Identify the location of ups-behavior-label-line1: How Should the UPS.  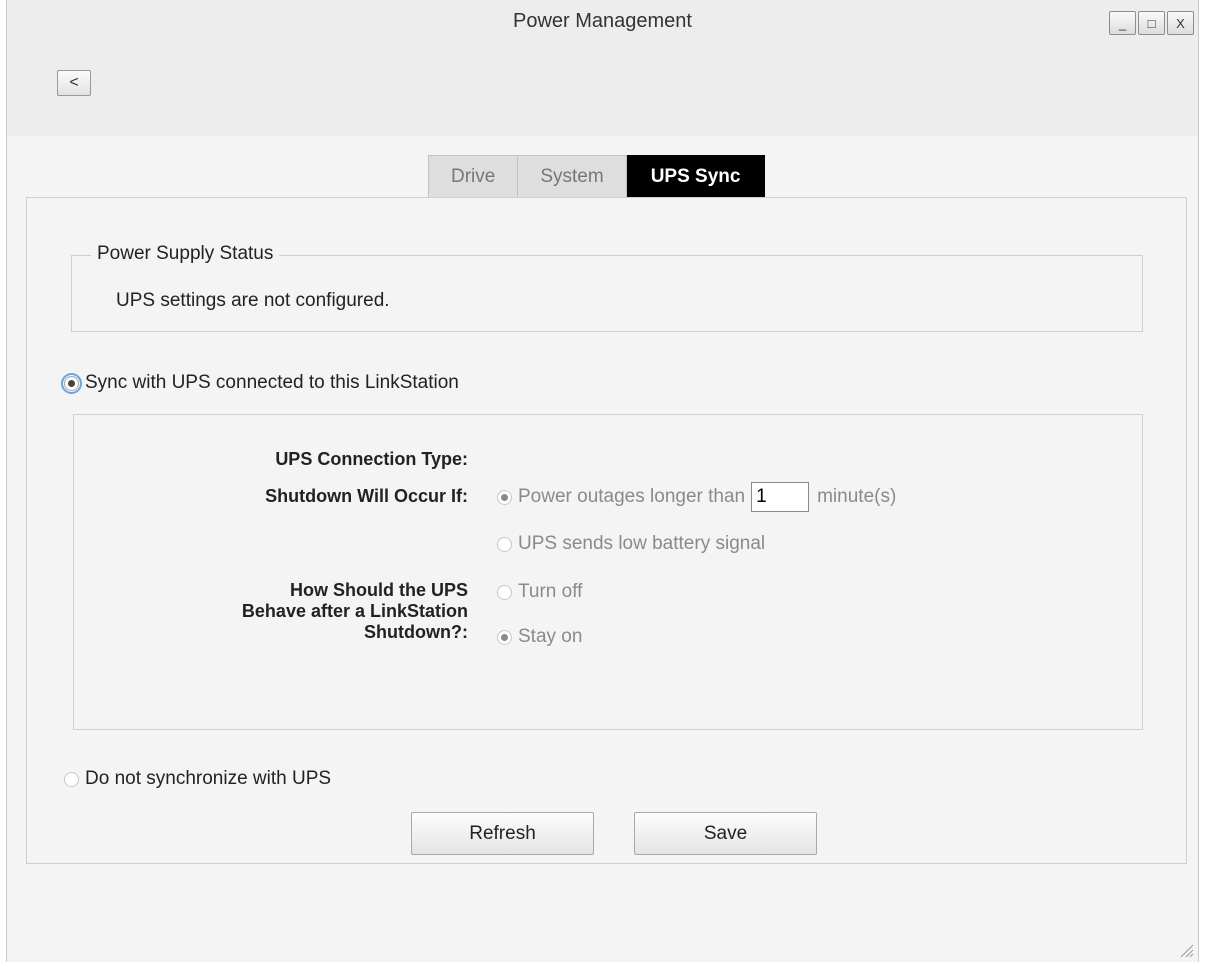
(379, 590).